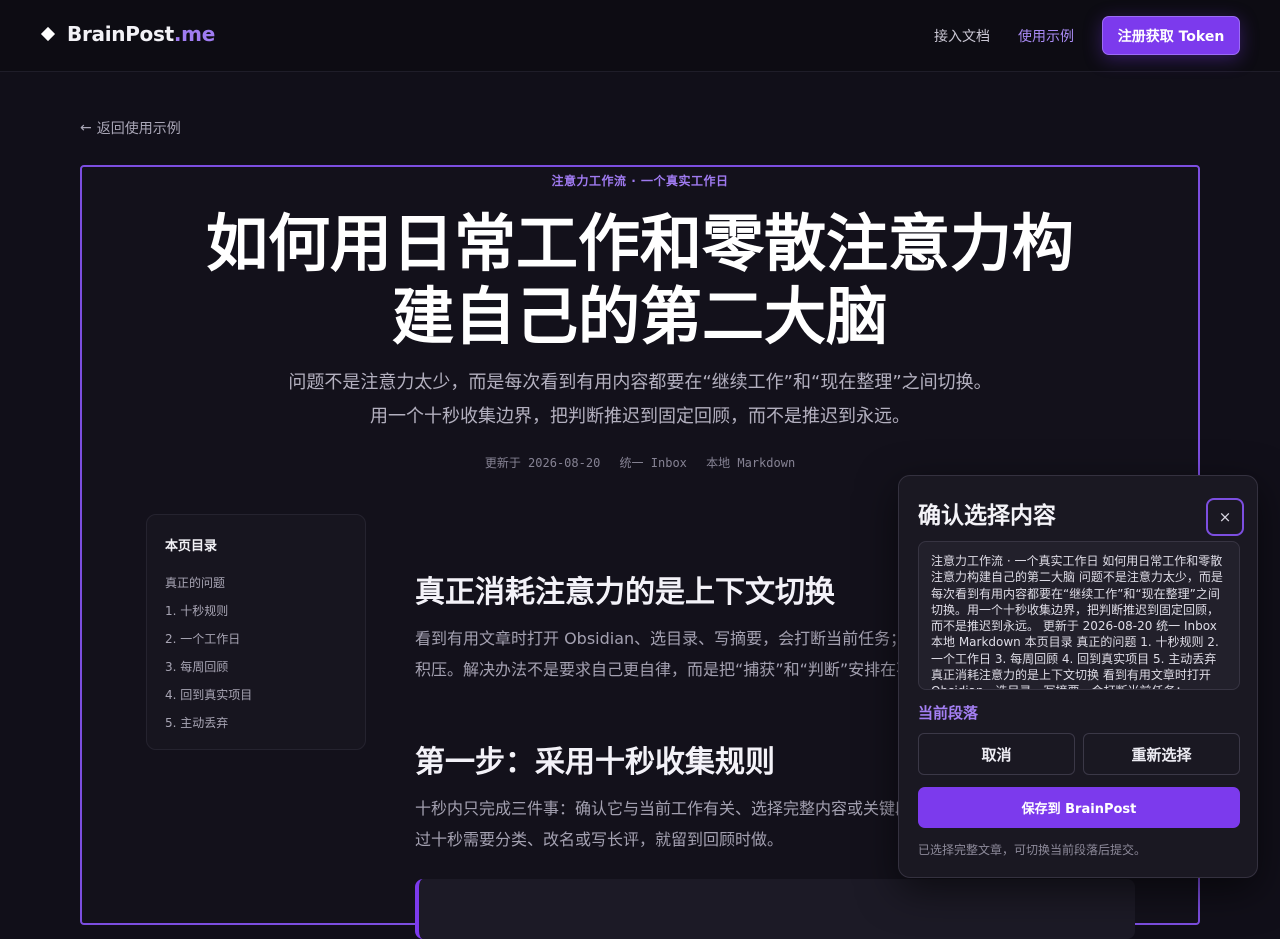 The width and height of the screenshot is (1280, 939). What do you see at coordinates (256, 616) in the screenshot?
I see `toc-item: 1. 十秒规则` at bounding box center [256, 616].